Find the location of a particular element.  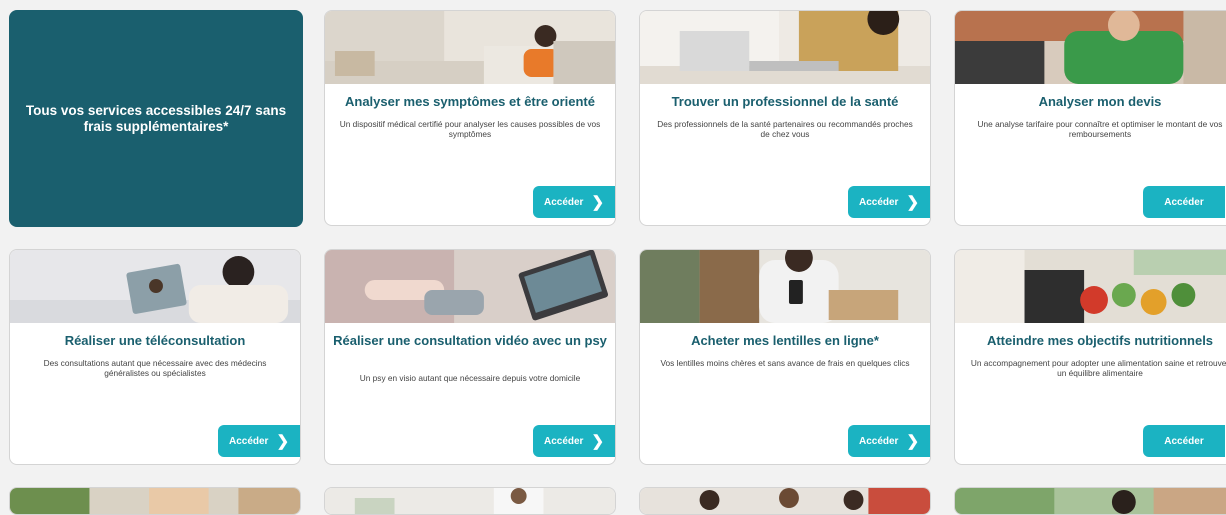

doctor-office-photo is located at coordinates (470, 501).